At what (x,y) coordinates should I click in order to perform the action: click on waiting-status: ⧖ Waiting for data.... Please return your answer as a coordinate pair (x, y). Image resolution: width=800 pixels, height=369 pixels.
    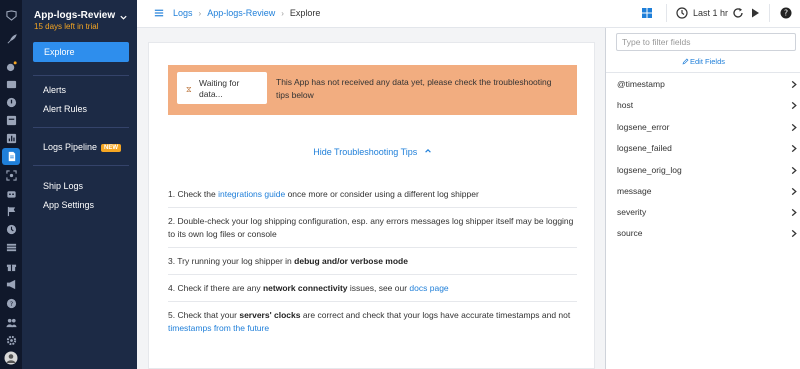
    Looking at the image, I should click on (222, 88).